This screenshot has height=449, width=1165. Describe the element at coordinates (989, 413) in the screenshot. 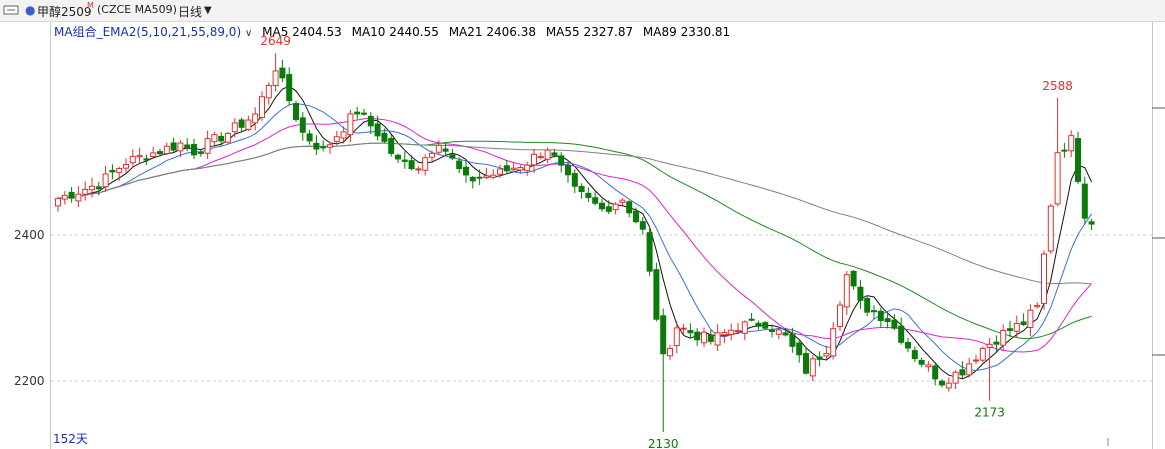

I see `extreme-price-label: 2173` at that location.